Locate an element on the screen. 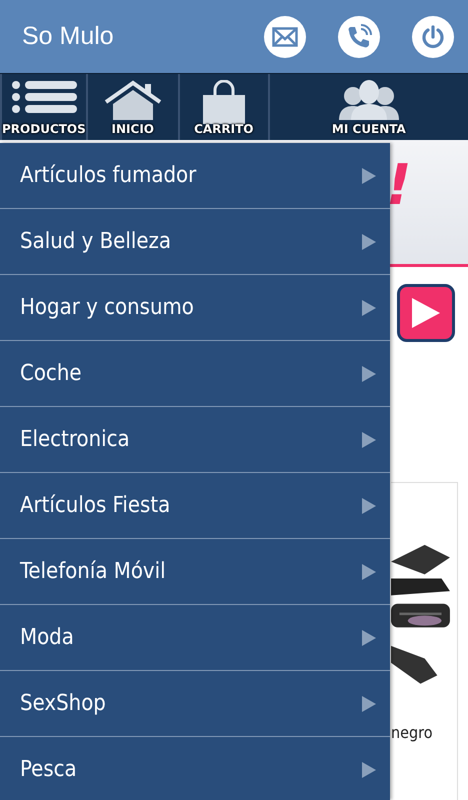 Image resolution: width=468 pixels, height=800 pixels. product-name: negro is located at coordinates (411, 732).